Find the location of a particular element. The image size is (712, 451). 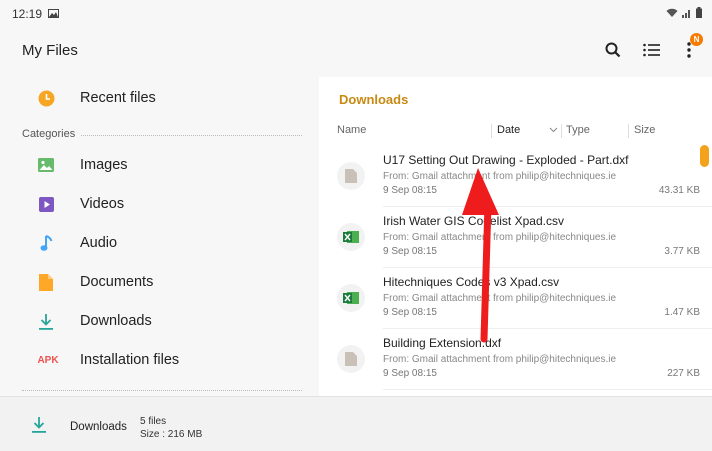

storage-footer: Downloads 5 files Size : 216 MB is located at coordinates (356, 423).